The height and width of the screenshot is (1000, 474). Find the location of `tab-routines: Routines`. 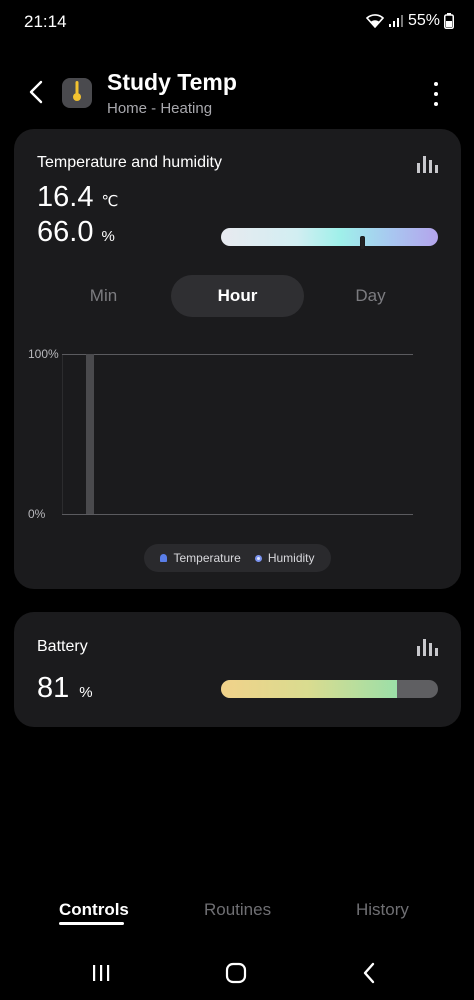

tab-routines: Routines is located at coordinates (237, 910).